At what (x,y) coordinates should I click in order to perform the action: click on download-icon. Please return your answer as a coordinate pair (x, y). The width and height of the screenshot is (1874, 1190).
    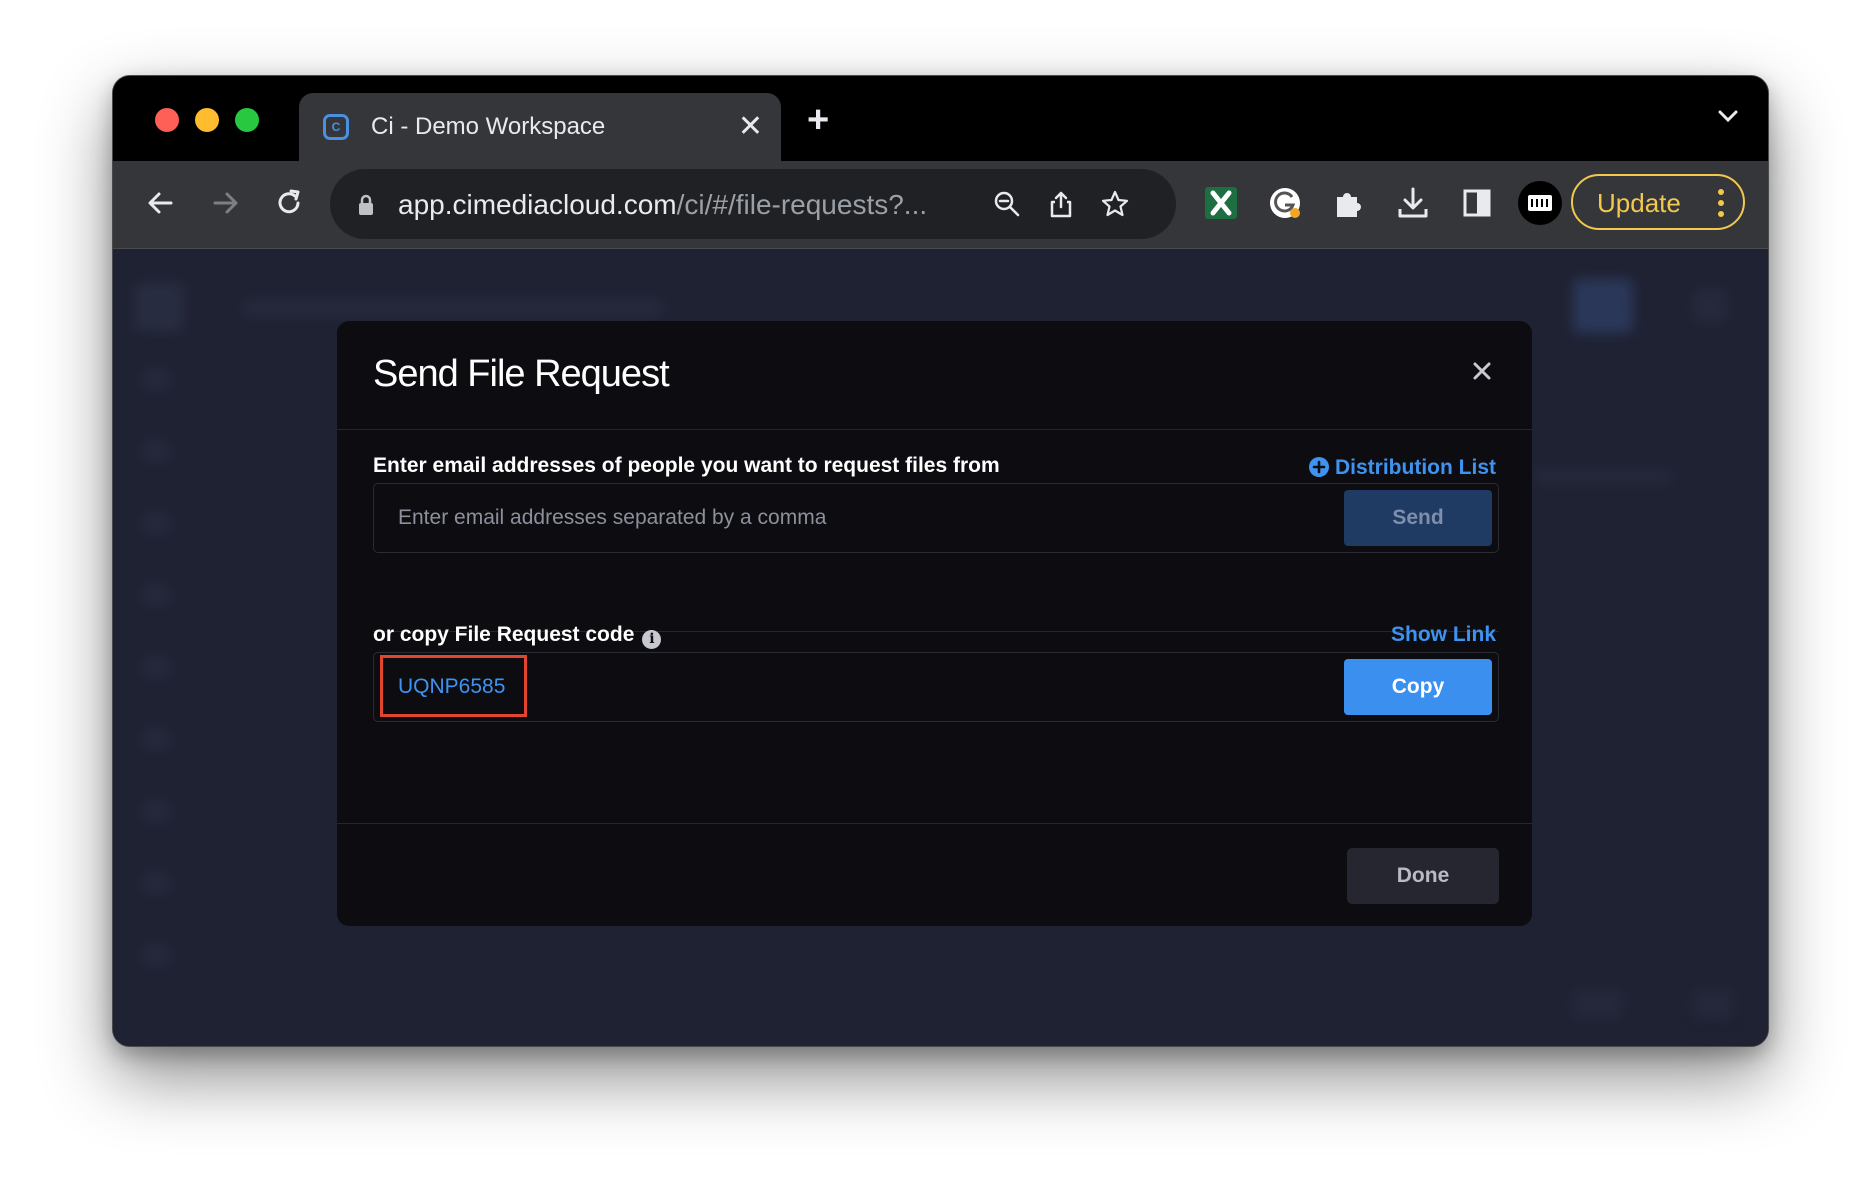
    Looking at the image, I should click on (1413, 203).